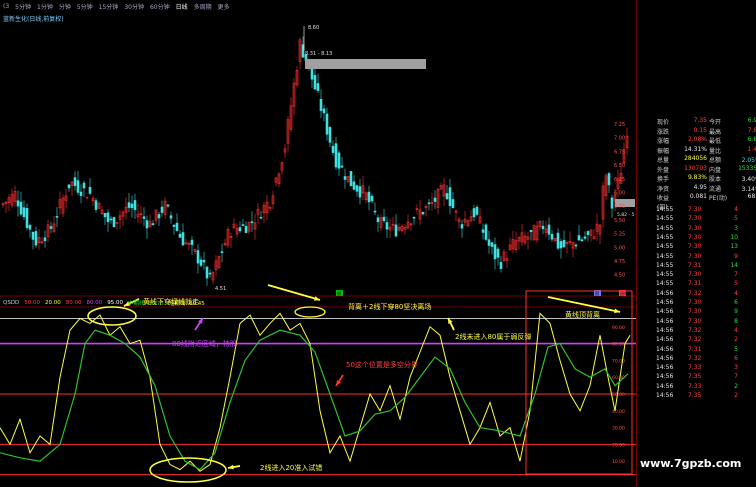 The height and width of the screenshot is (487, 756). Describe the element at coordinates (695, 219) in the screenshot. I see `tick-row: 14:55 7.30 5` at that location.